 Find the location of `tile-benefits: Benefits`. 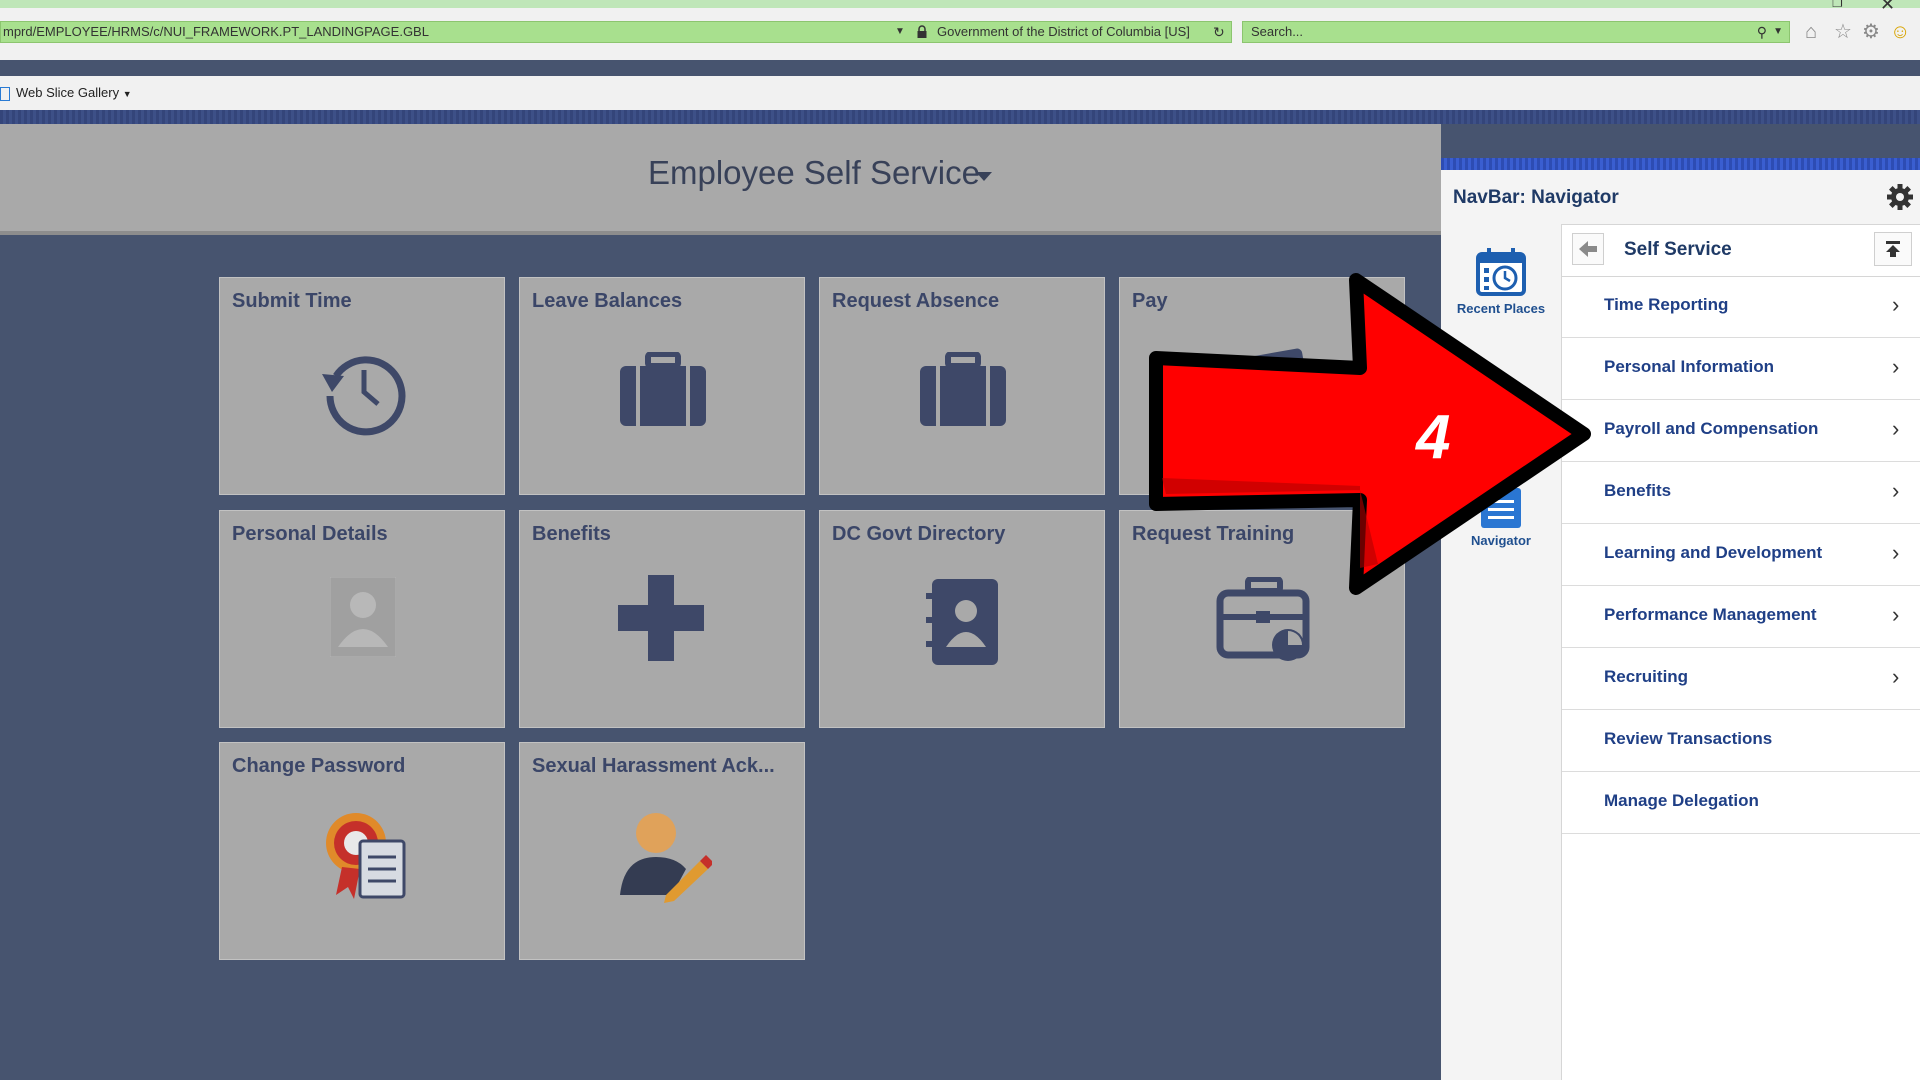

tile-benefits: Benefits is located at coordinates (662, 619).